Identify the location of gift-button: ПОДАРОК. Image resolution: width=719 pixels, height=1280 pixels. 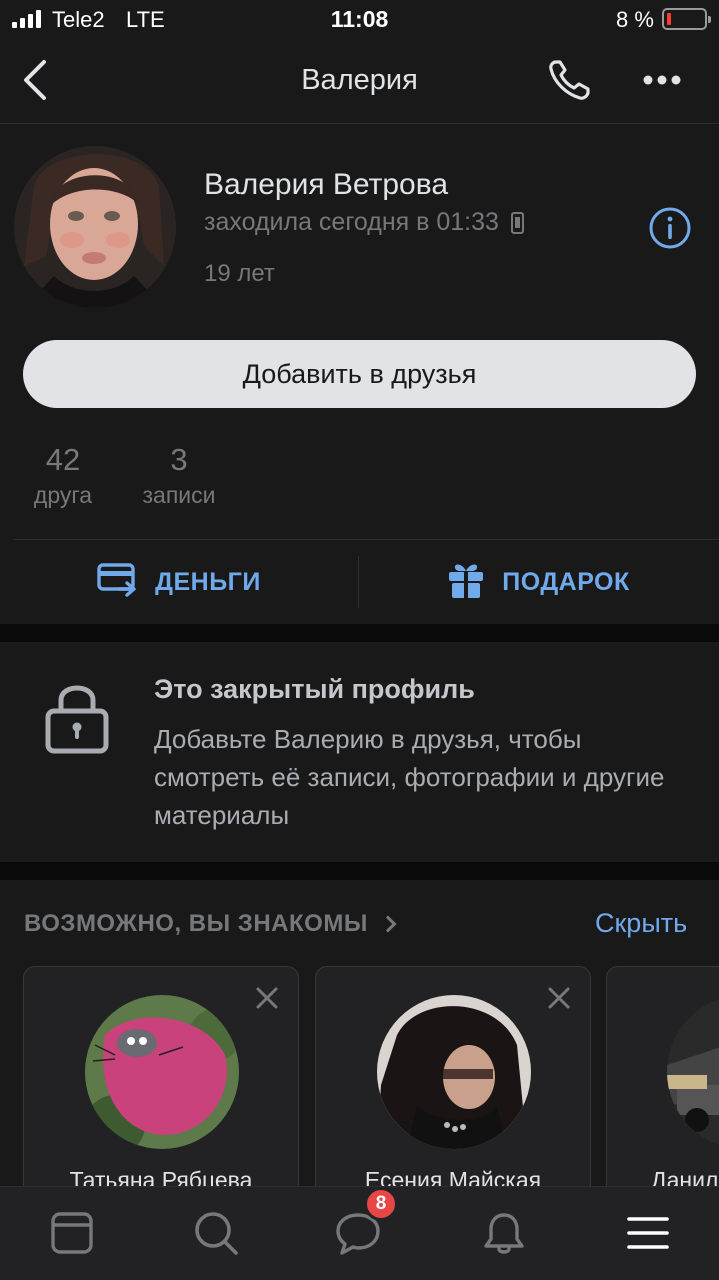
(539, 582).